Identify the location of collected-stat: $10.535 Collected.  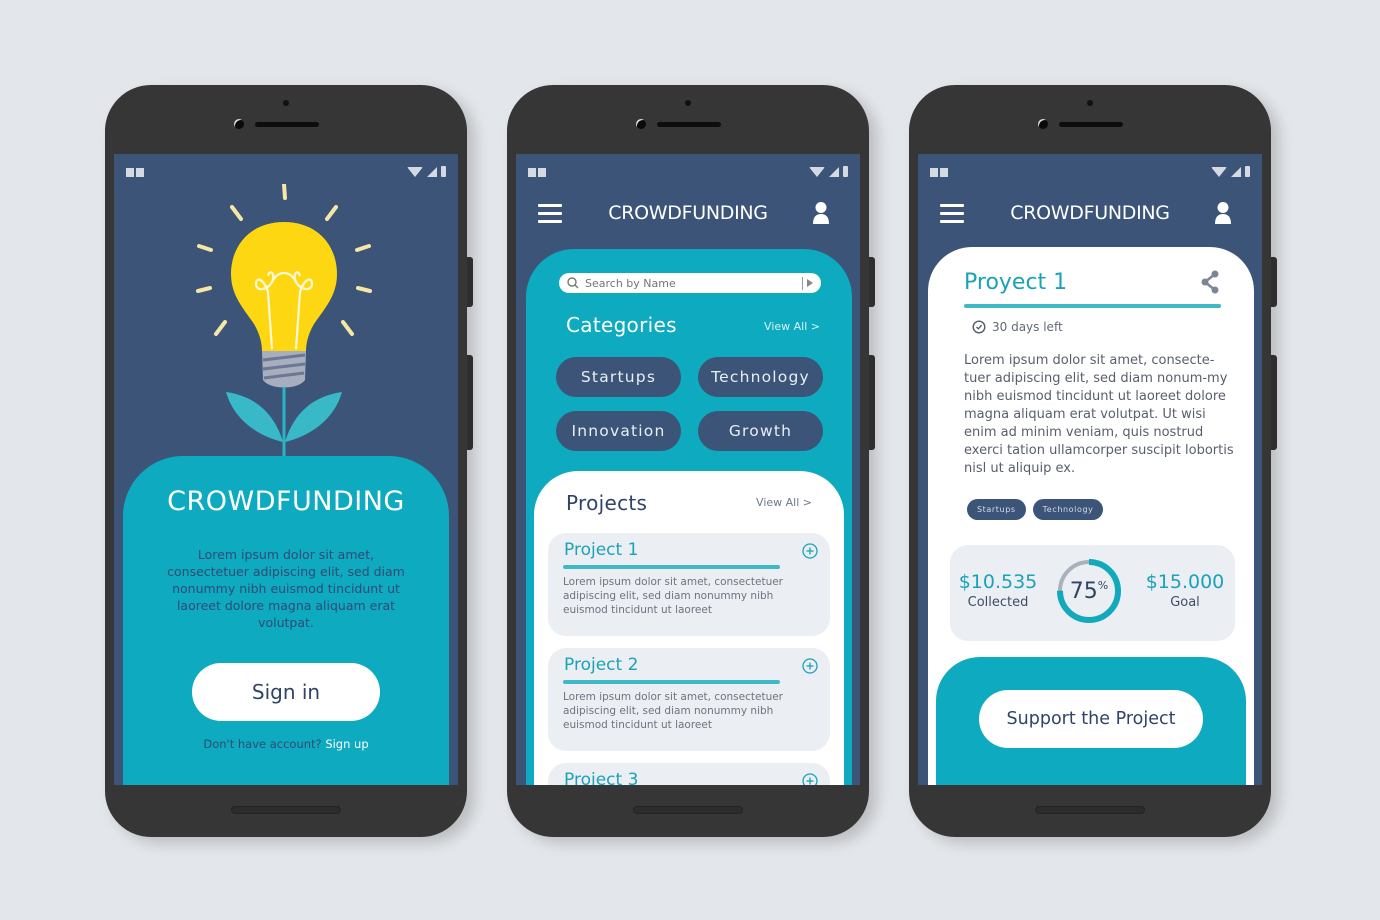
(998, 590).